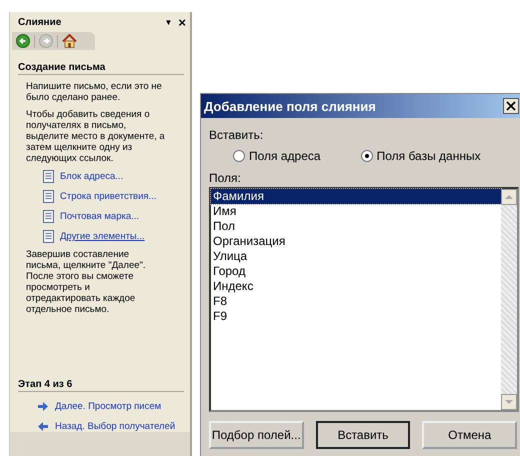 This screenshot has height=456, width=520. I want to click on insert-label: Вставить:, so click(236, 135).